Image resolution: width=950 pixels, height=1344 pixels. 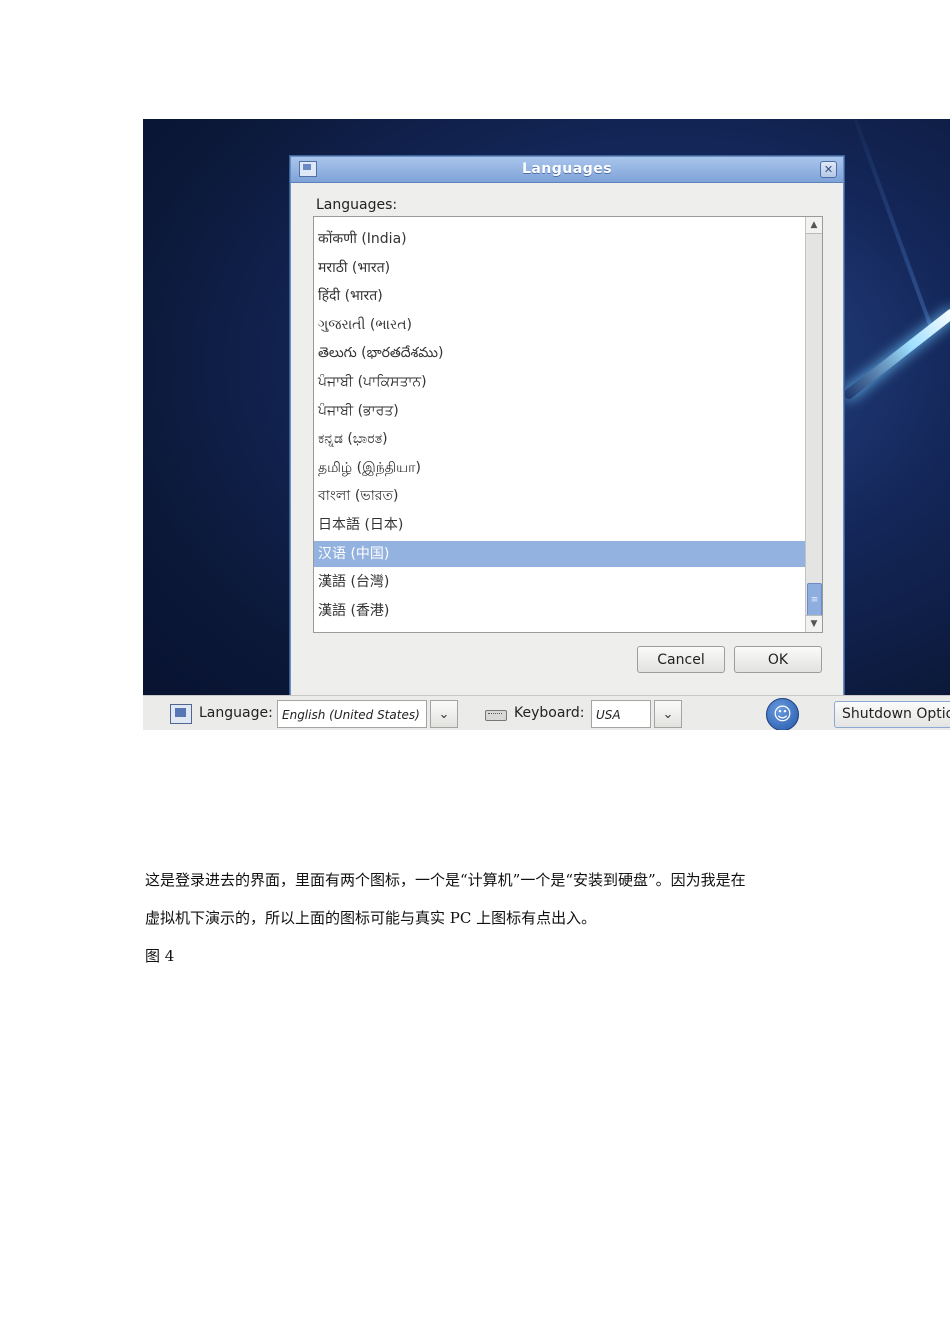 What do you see at coordinates (888, 225) in the screenshot?
I see `background-glow` at bounding box center [888, 225].